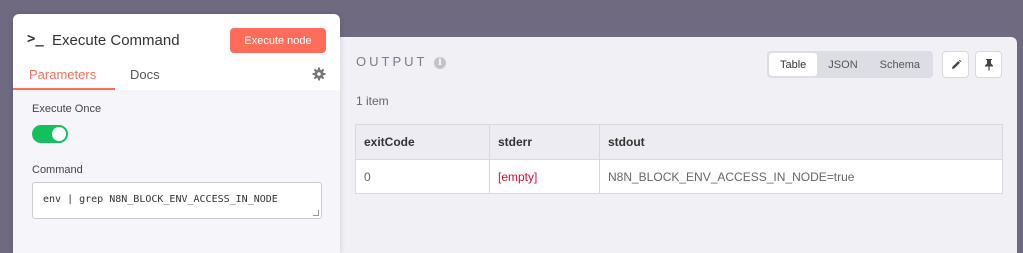  Describe the element at coordinates (35, 39) in the screenshot. I see `terminal-icon: >_` at that location.